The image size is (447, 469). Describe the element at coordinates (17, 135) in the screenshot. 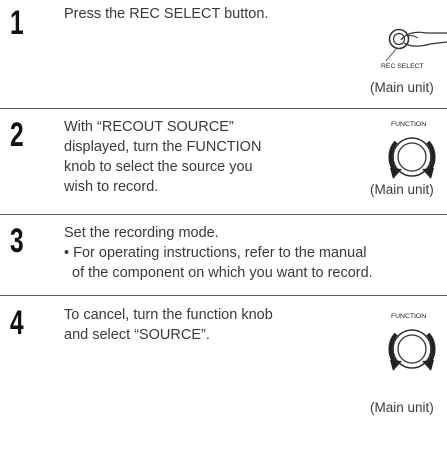

I see `step-number: 2` at that location.